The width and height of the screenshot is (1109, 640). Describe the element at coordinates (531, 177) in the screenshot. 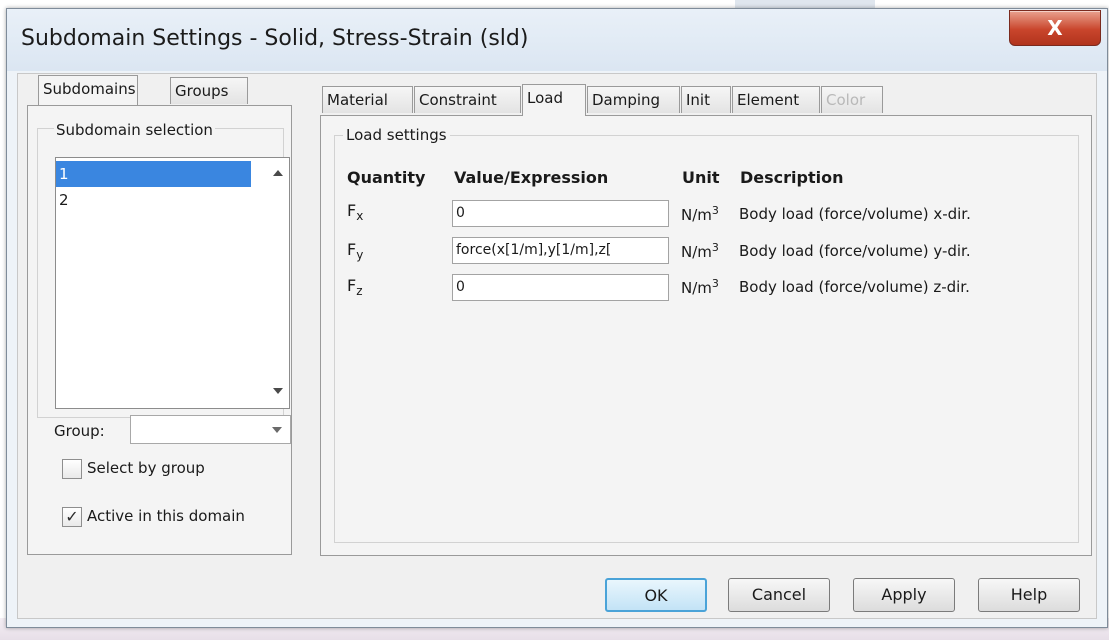

I see `header-value: Value/Expression` at that location.